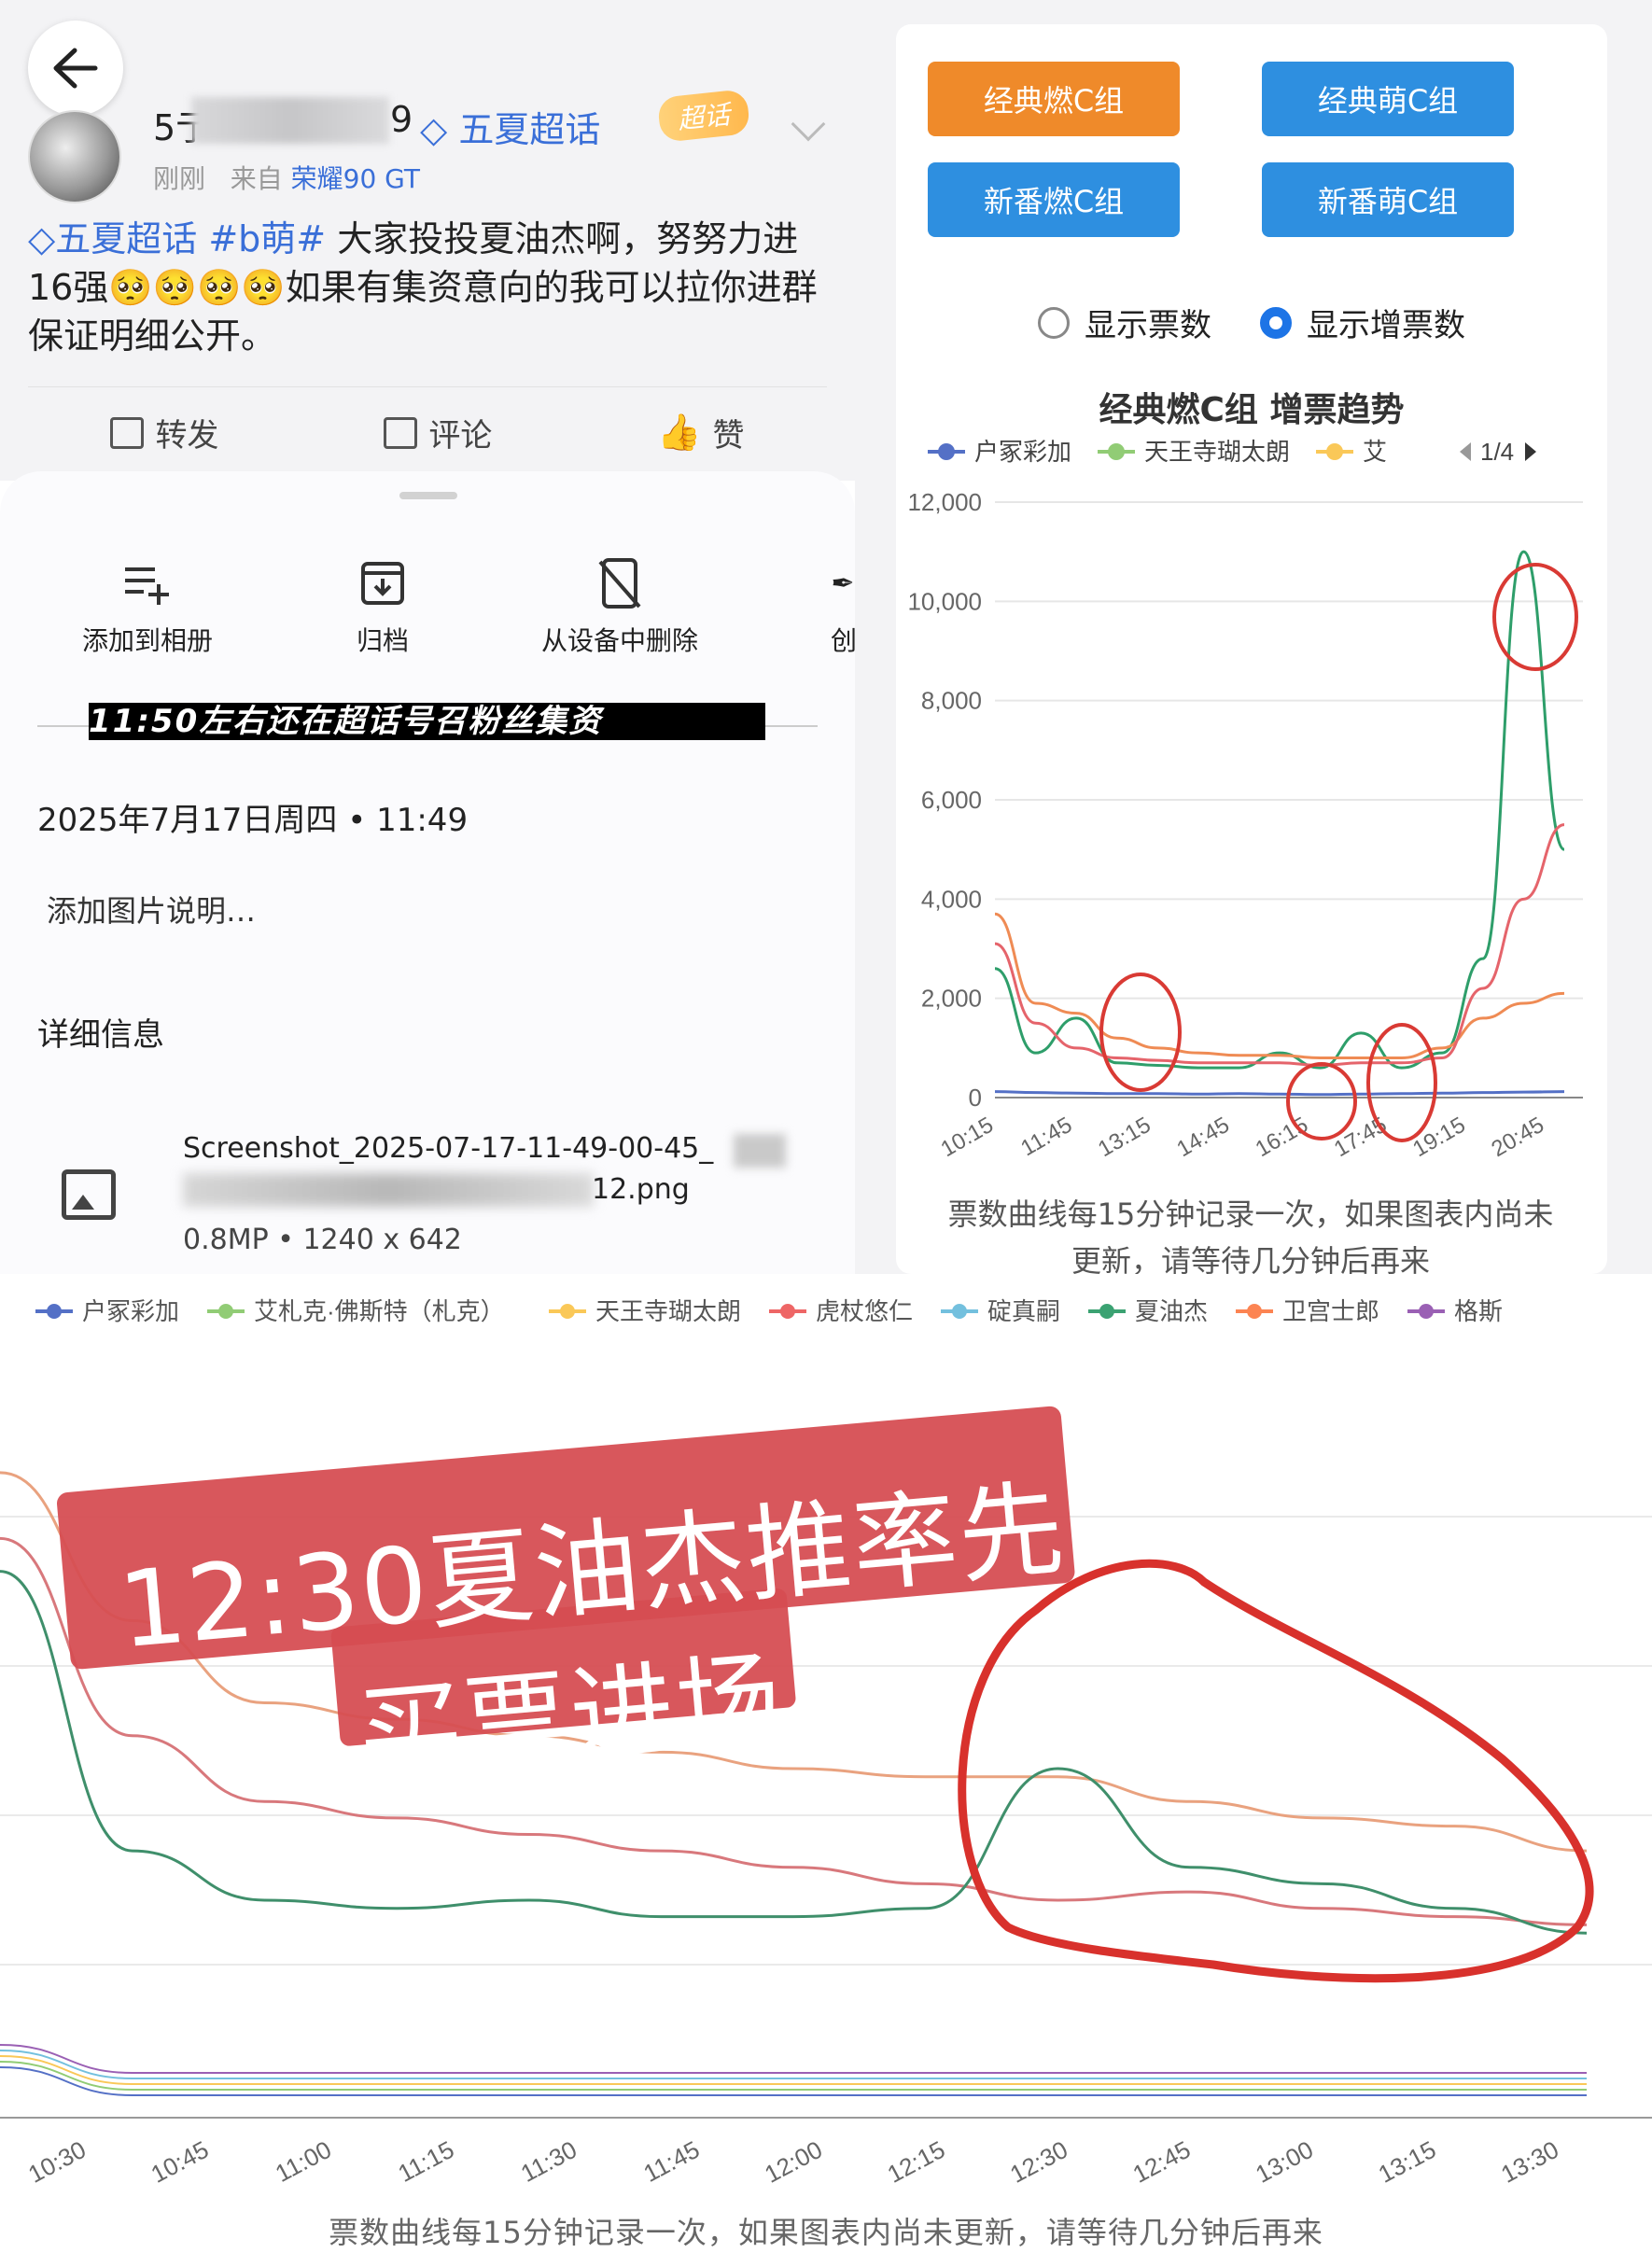  What do you see at coordinates (529, 129) in the screenshot?
I see `topic-label: 五夏超话` at bounding box center [529, 129].